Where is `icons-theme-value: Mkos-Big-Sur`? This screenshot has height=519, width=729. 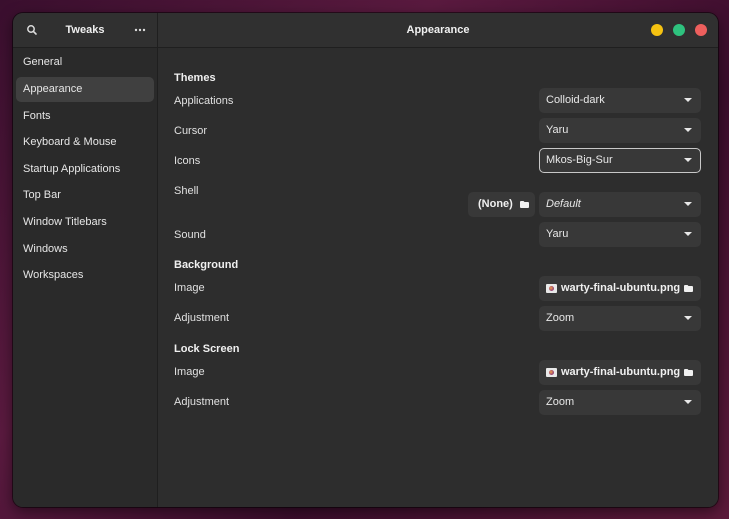
icons-theme-value: Mkos-Big-Sur is located at coordinates (579, 160).